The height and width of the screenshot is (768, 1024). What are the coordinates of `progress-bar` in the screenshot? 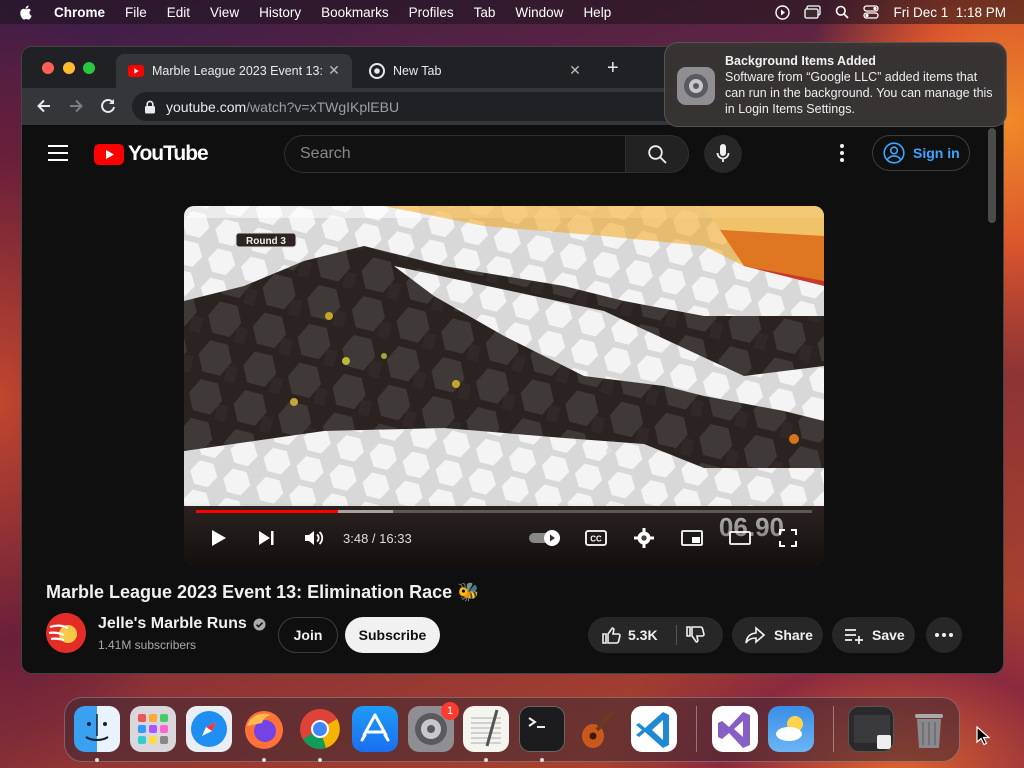 It's located at (504, 511).